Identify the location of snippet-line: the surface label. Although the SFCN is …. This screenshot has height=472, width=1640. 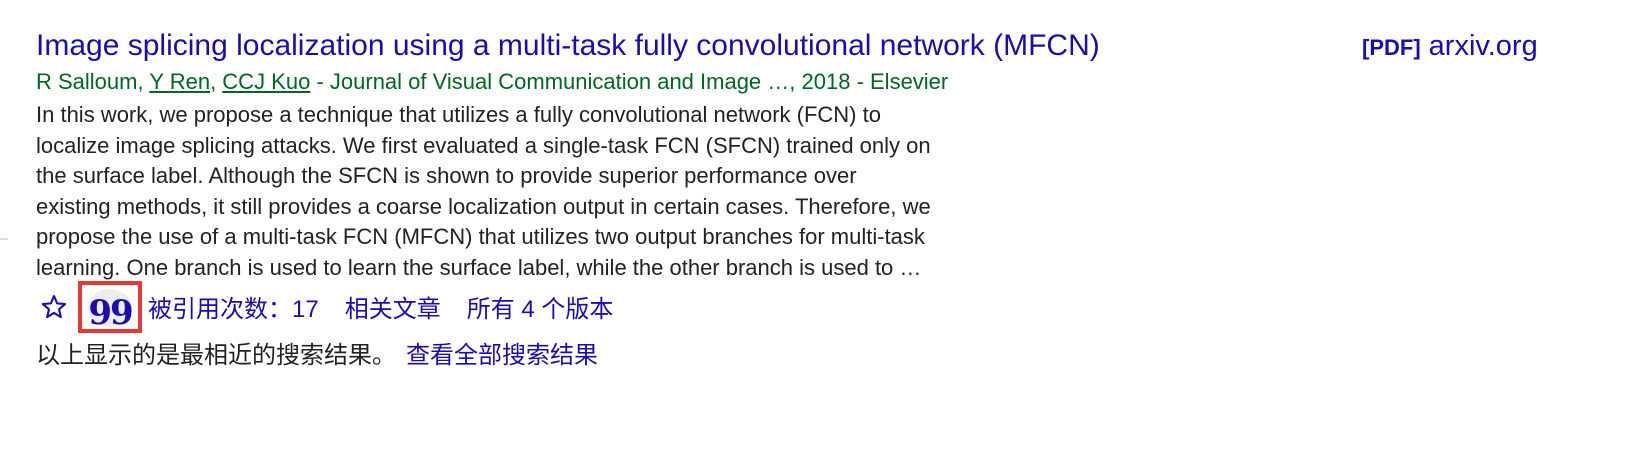
(446, 176).